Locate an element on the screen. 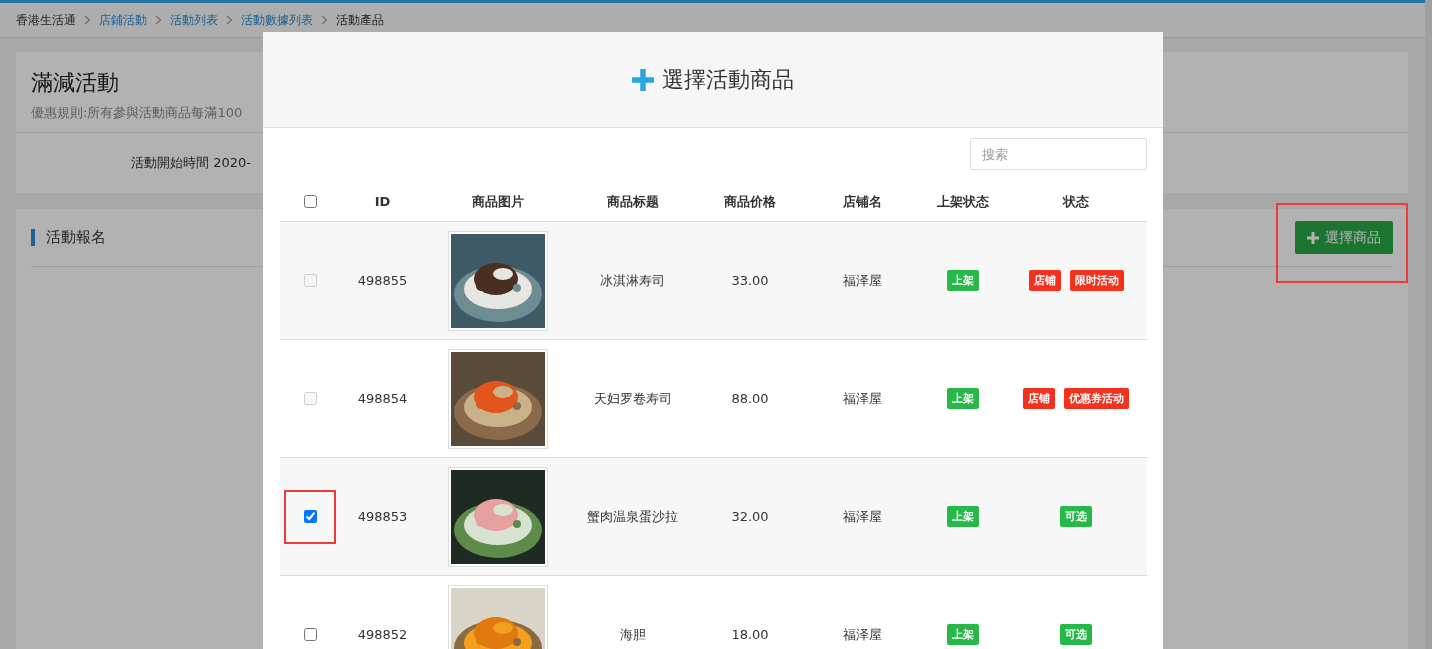 The width and height of the screenshot is (1432, 649). table-cell: 18.00 is located at coordinates (750, 634).